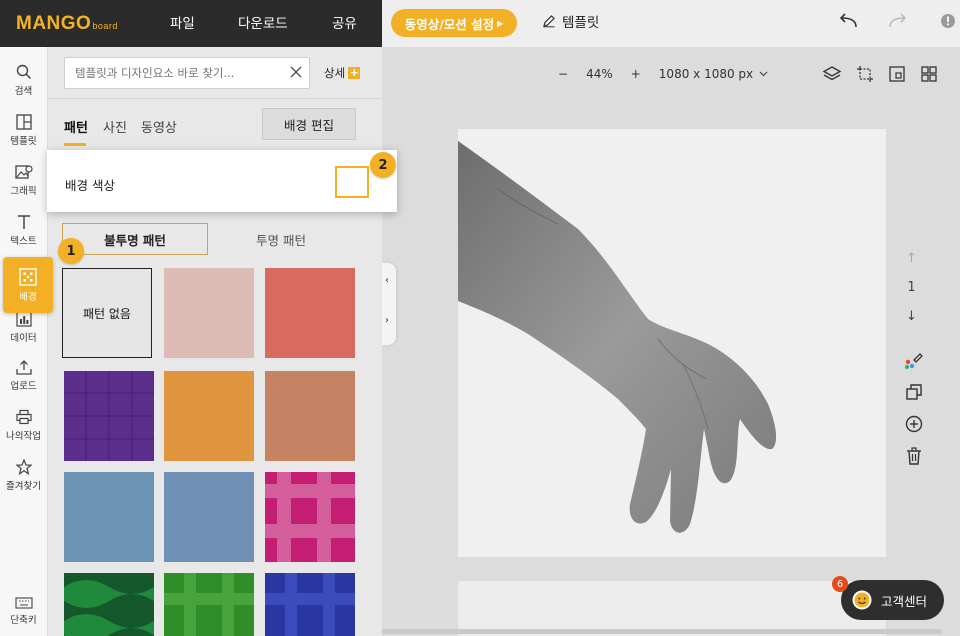  What do you see at coordinates (840, 584) in the screenshot?
I see `notification-badge: 6` at bounding box center [840, 584].